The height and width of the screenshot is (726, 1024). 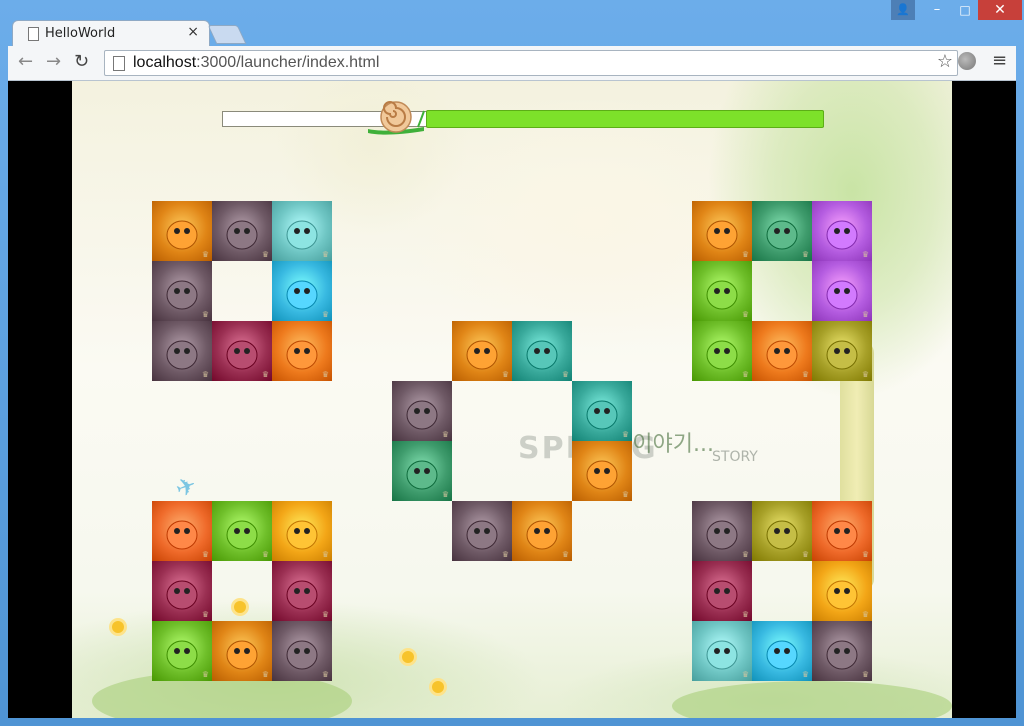 I want to click on url-text: localhost:3000/launcher/index.html, so click(x=256, y=63).